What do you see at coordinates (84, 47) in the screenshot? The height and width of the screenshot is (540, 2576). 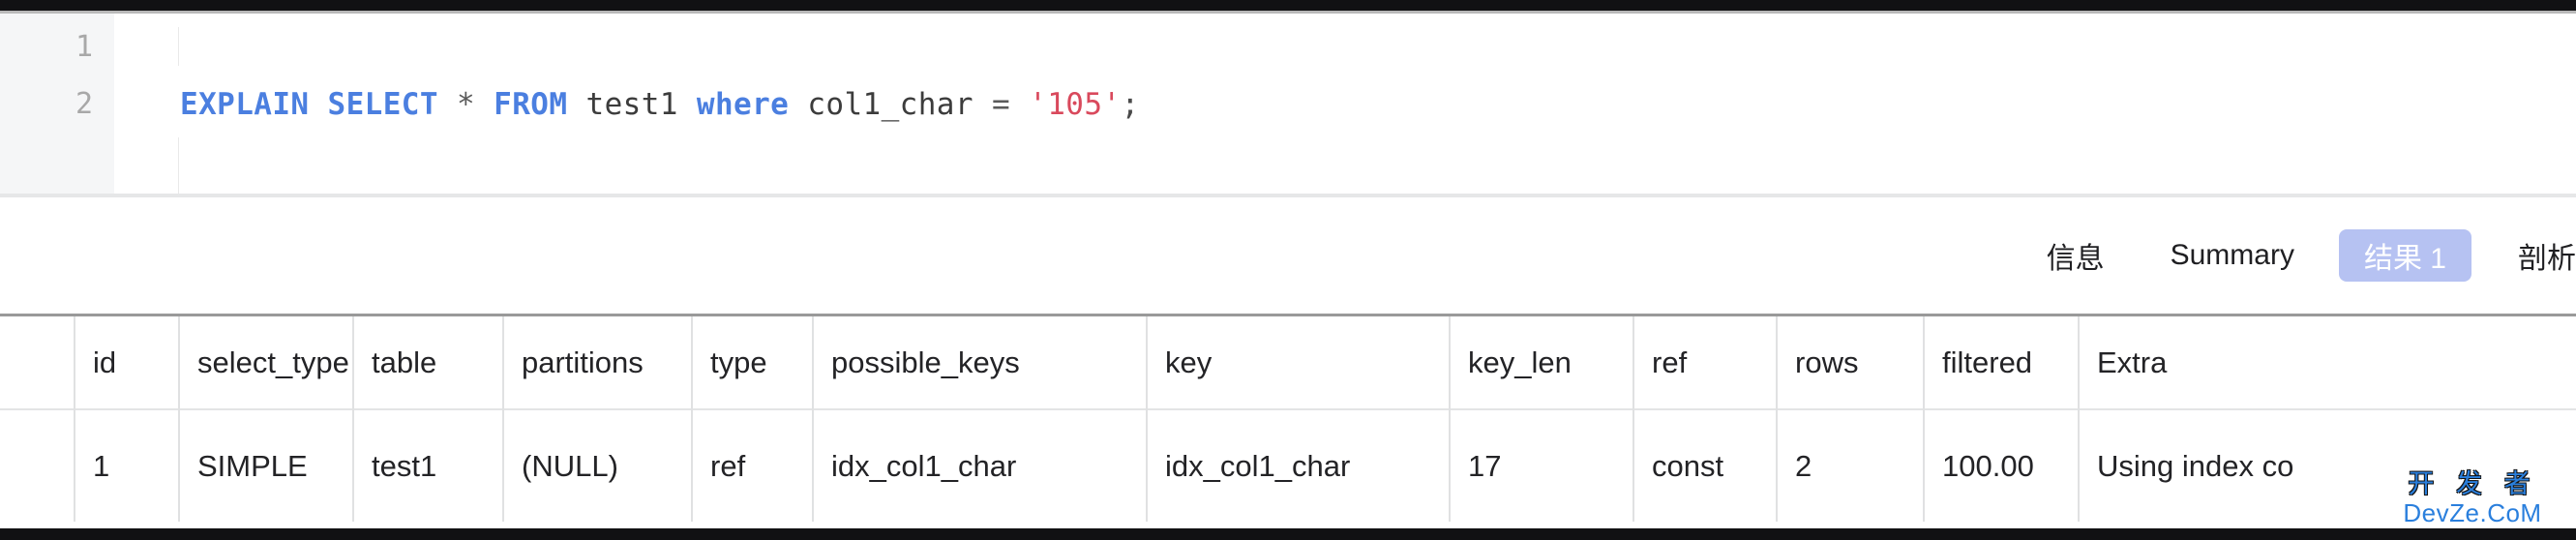 I see `line-number-1: 1` at bounding box center [84, 47].